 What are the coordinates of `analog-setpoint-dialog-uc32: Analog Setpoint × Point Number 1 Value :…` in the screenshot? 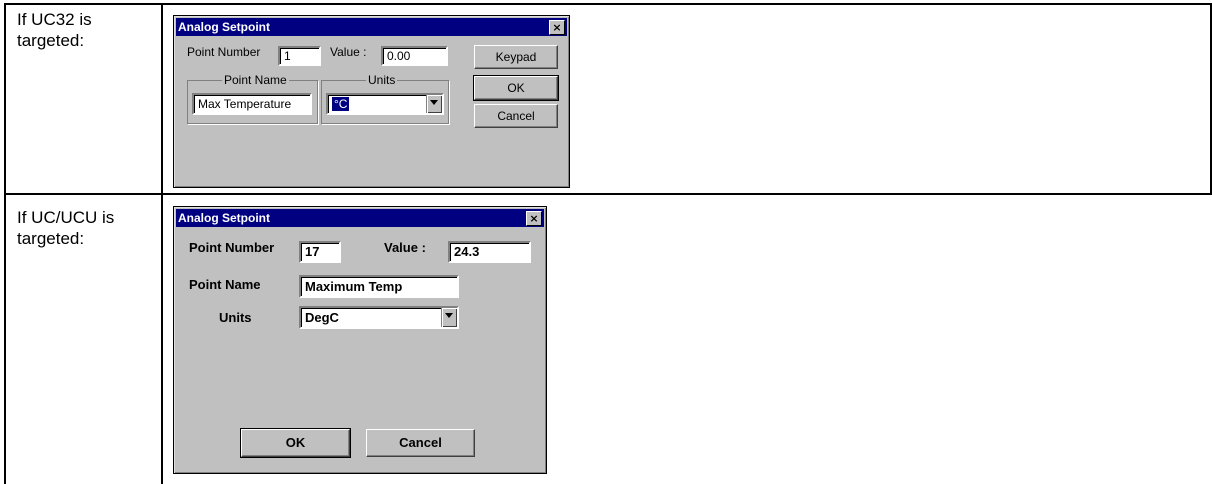 It's located at (371, 101).